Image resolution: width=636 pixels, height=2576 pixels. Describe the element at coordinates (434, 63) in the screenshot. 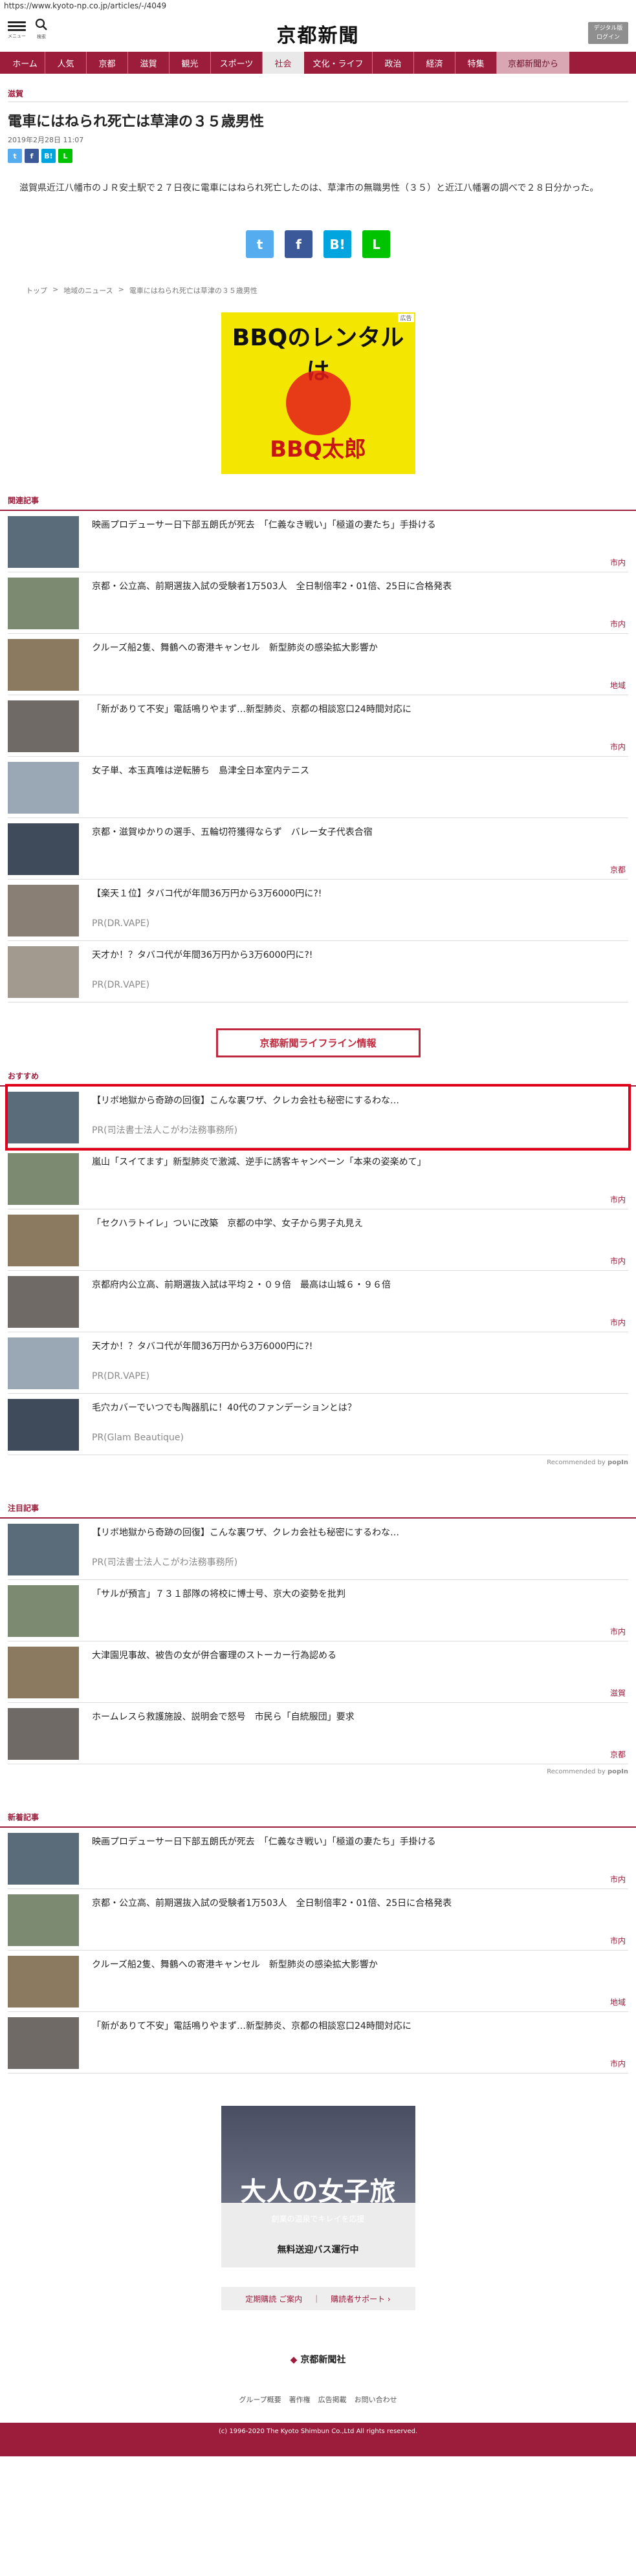

I see `nav-item-economy: 経済` at that location.